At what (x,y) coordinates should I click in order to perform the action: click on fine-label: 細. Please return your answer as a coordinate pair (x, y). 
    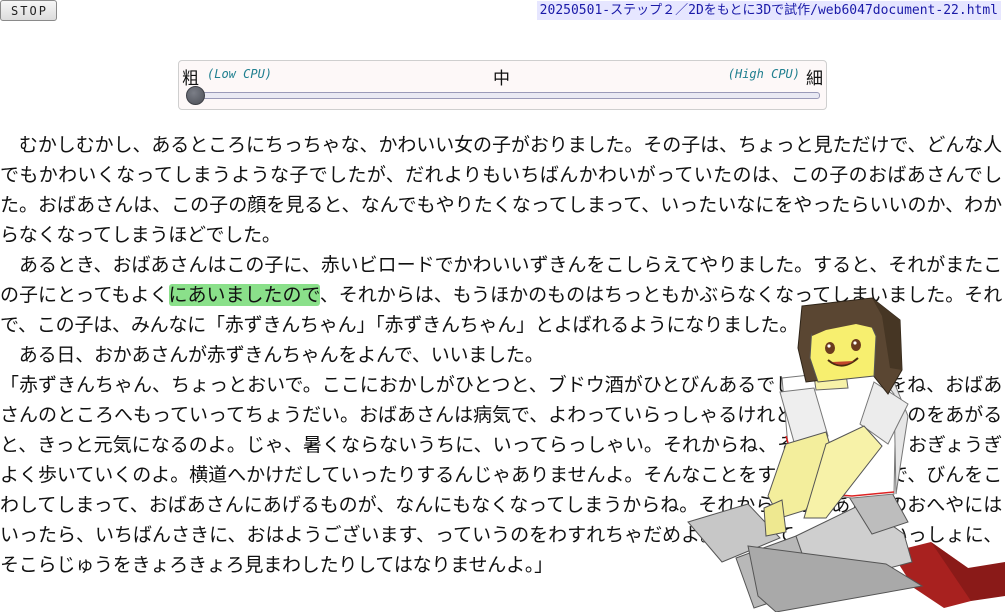
    Looking at the image, I should click on (814, 79).